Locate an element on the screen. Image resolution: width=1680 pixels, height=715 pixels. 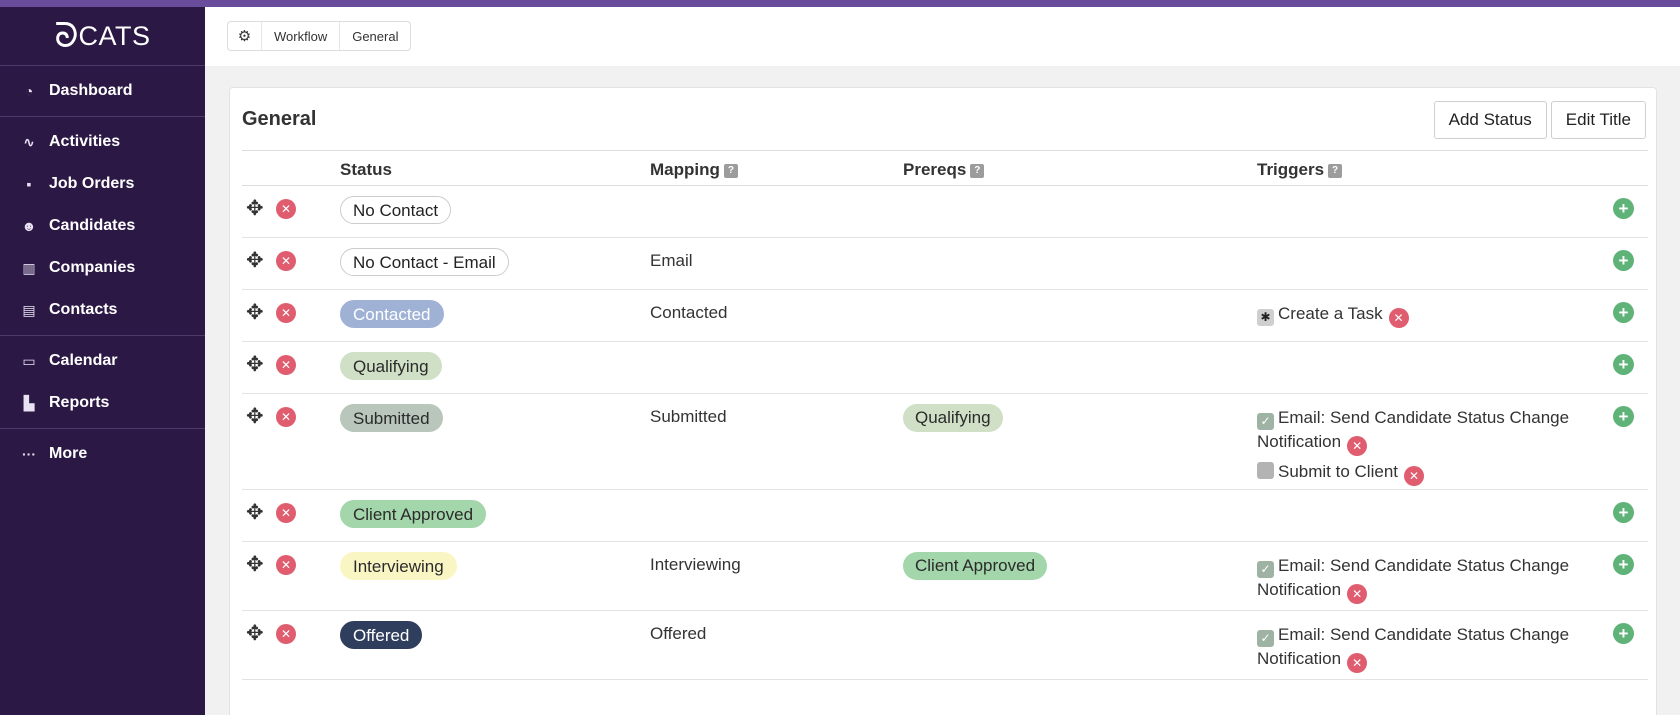
sidebar-item-more: ··· More is located at coordinates (102, 454).